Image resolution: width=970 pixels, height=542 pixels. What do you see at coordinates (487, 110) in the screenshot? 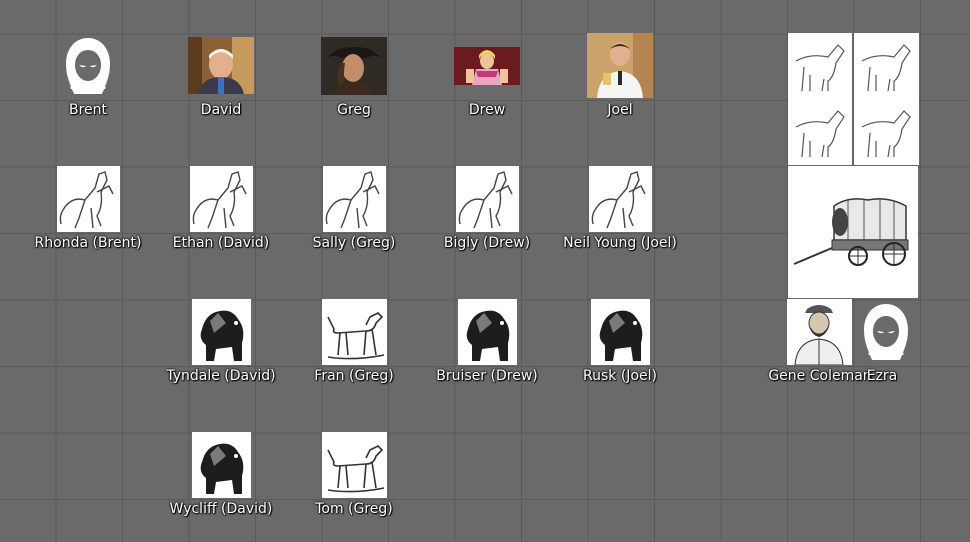
I see `token-label: Drew` at bounding box center [487, 110].